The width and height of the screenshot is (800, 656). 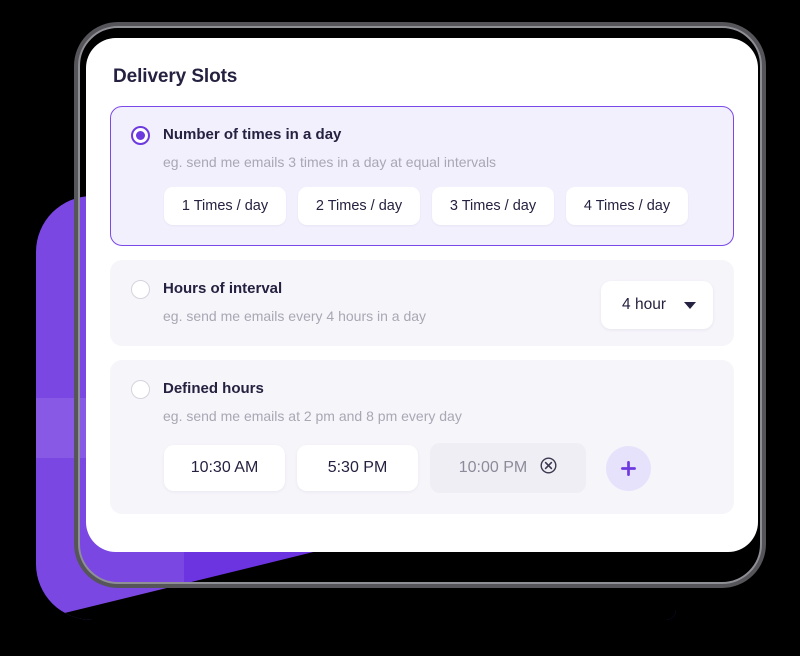 I want to click on hours-interval-dropdown: 4 hour, so click(x=657, y=305).